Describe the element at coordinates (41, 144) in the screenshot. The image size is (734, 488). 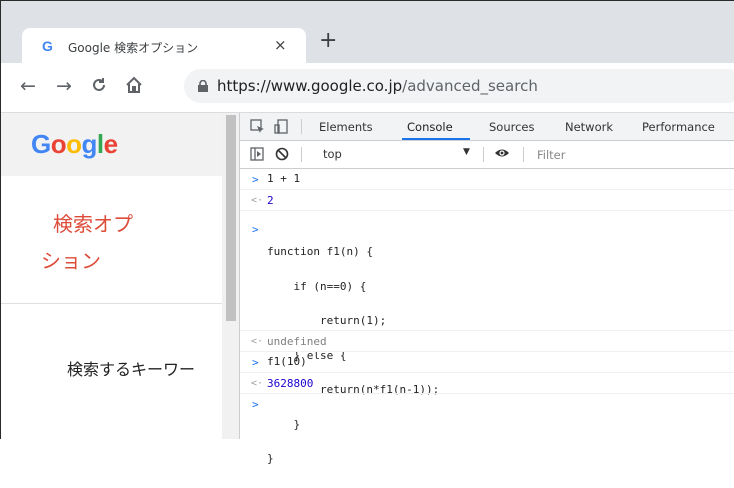
I see `logo-letter: G` at that location.